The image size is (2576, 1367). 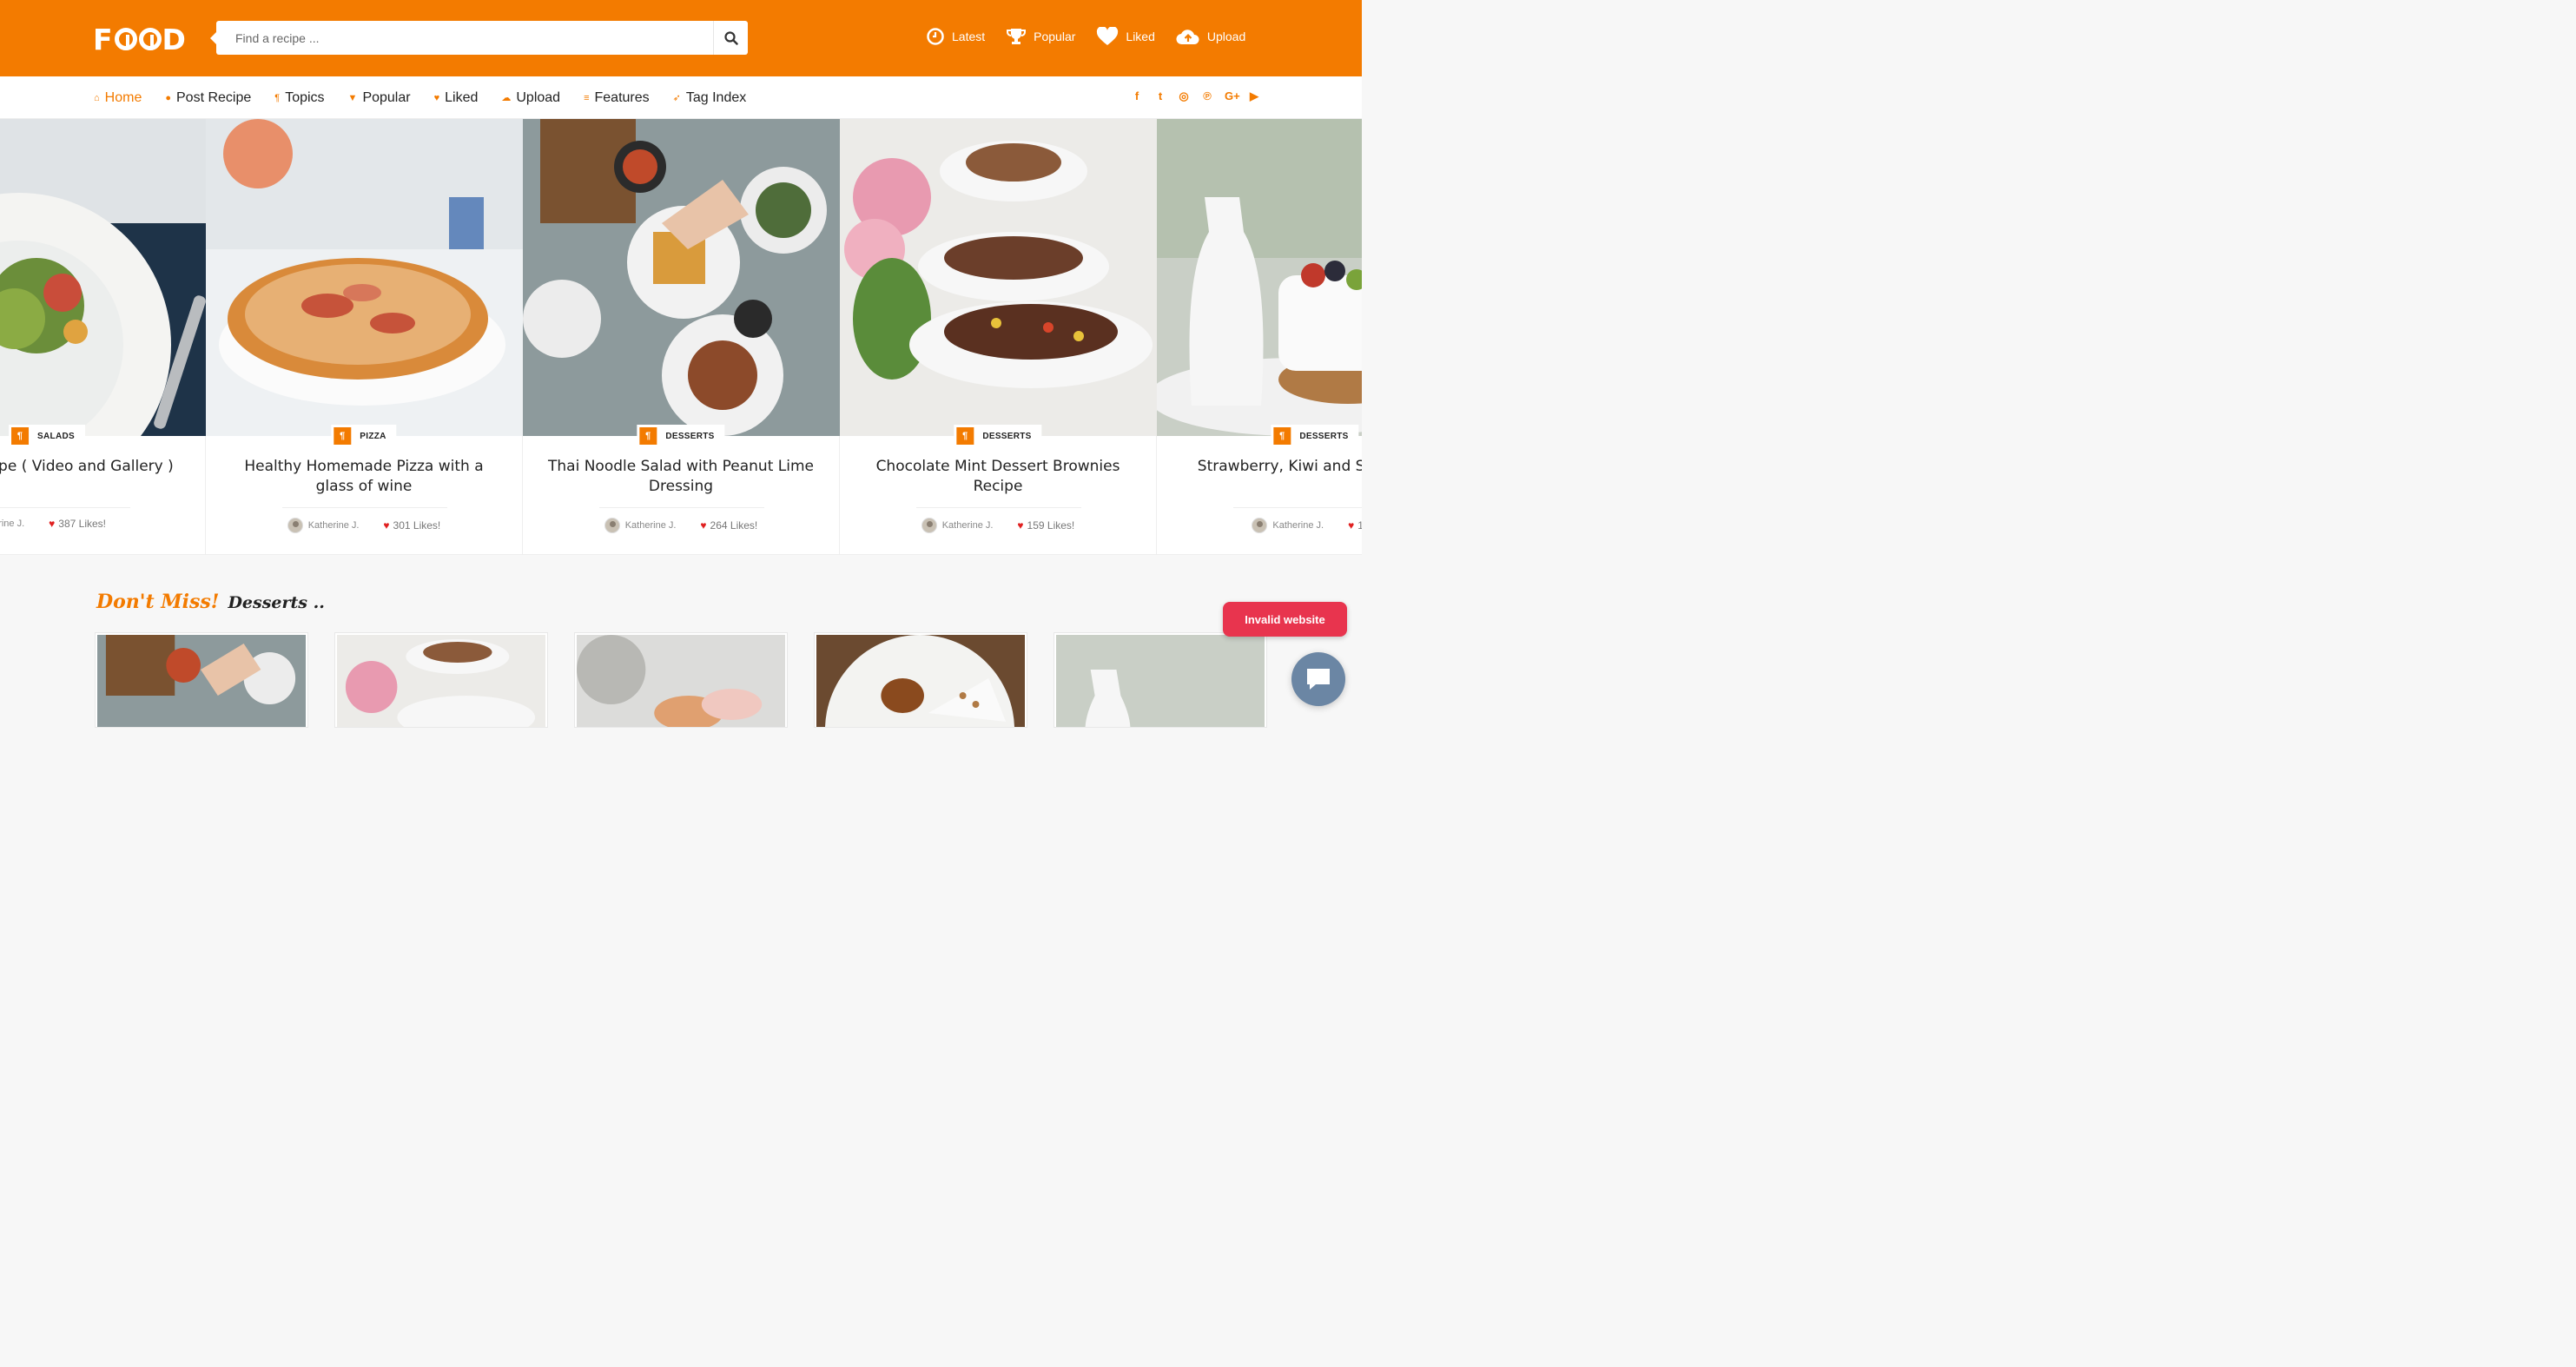 I want to click on nav-item-features: ≡ Features, so click(x=617, y=98).